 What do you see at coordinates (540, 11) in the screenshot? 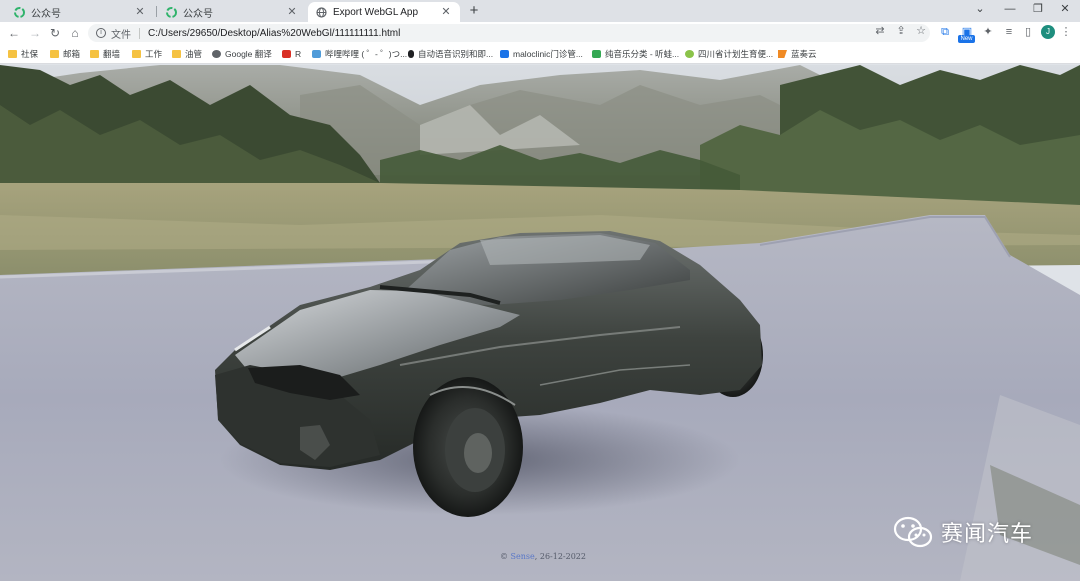
I see `tab-strip: 公众号 ✕ 公众号 ✕ Export WebGL App ✕ + ⌄ — ❐ ✕` at bounding box center [540, 11].